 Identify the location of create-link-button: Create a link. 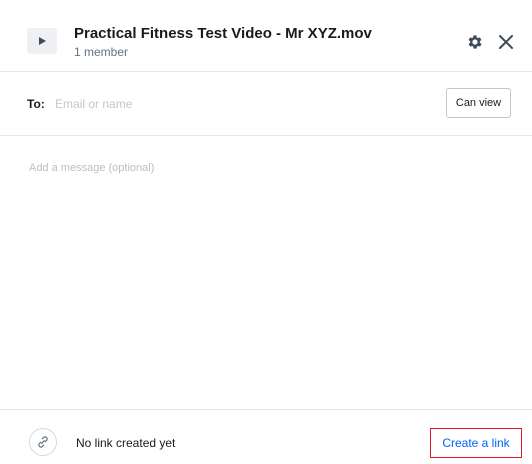
(476, 443).